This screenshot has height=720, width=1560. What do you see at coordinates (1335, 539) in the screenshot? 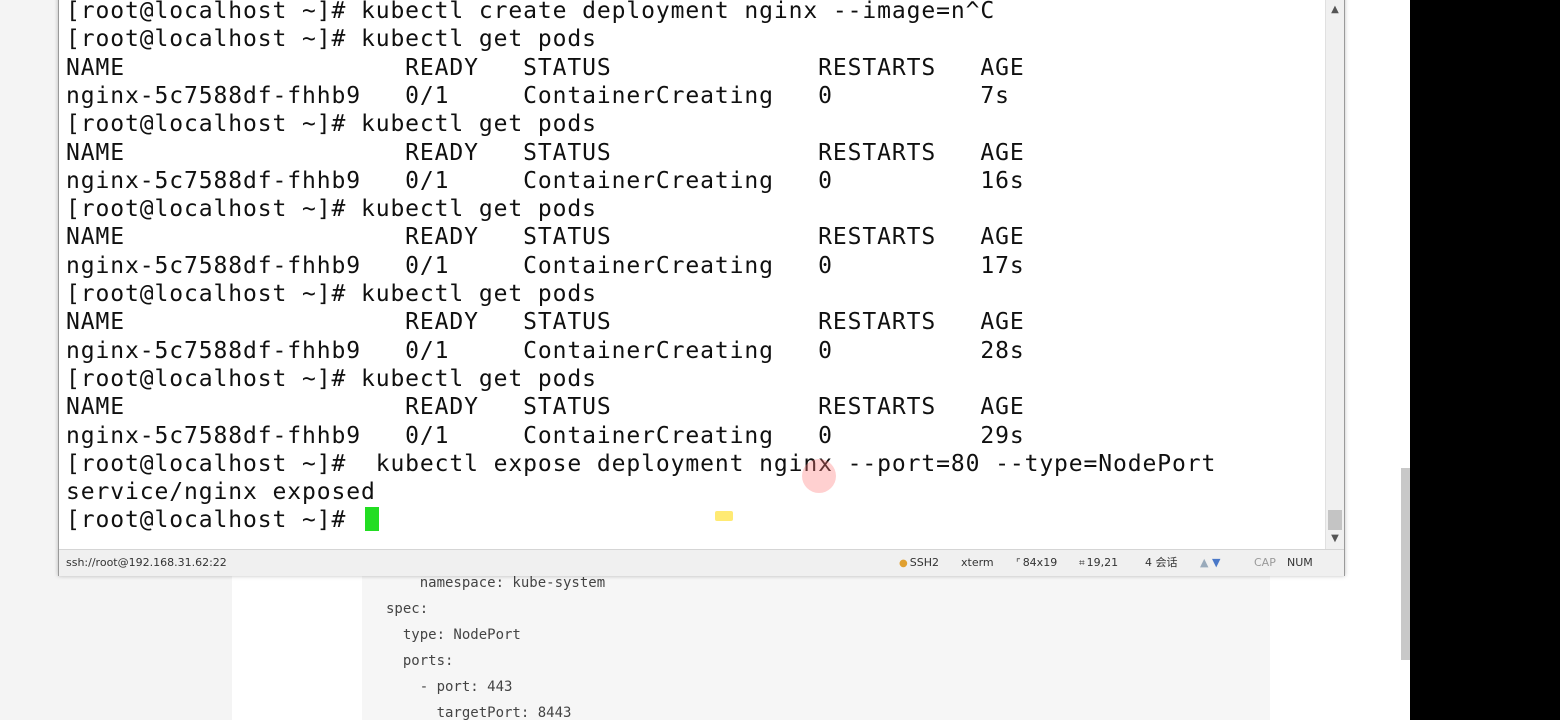
I see `chevron-down-icon: ▼` at bounding box center [1335, 539].